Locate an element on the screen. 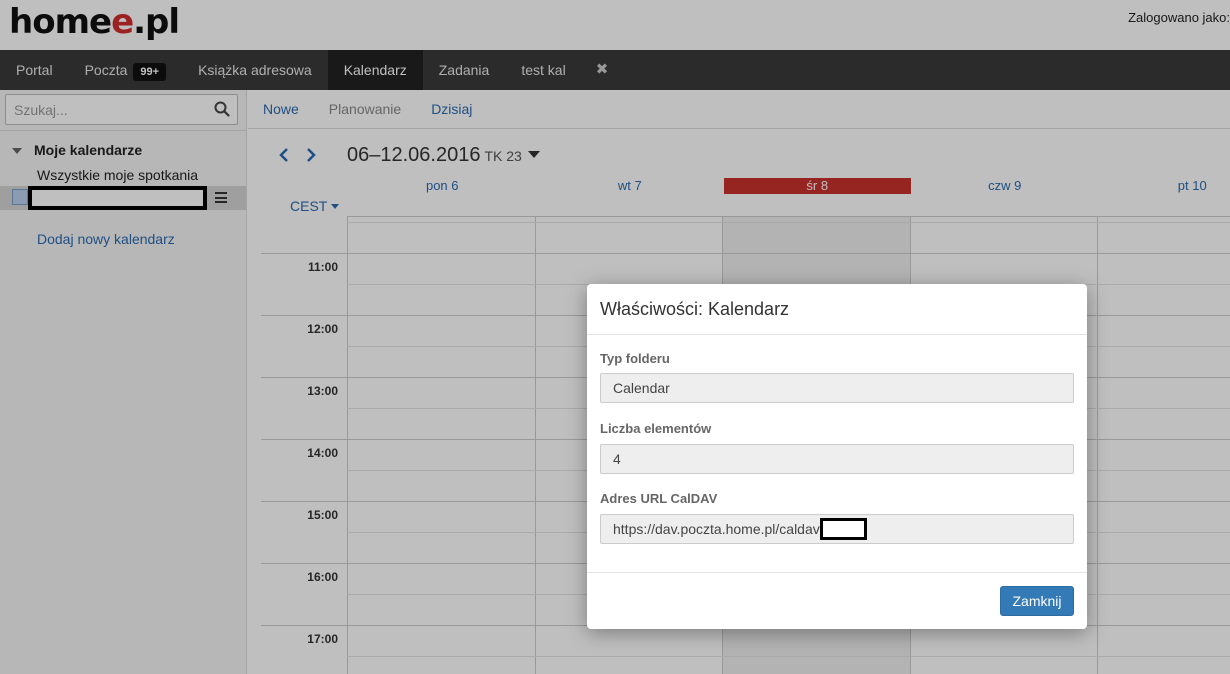  close-button: Zamknij is located at coordinates (1037, 601).